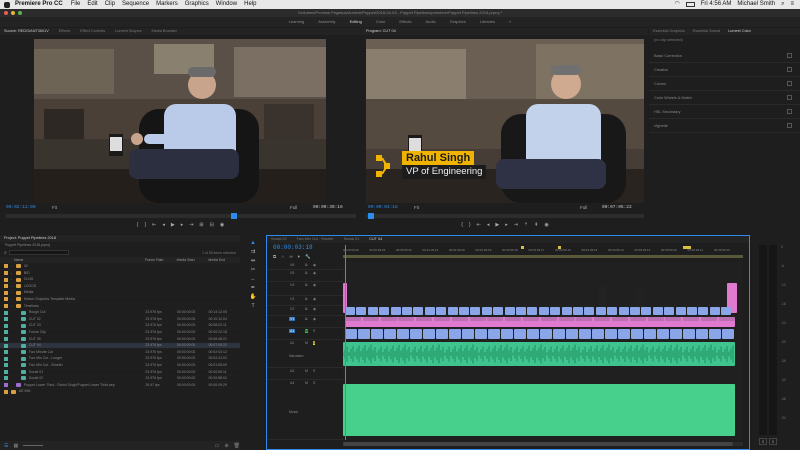  What do you see at coordinates (292, 273) in the screenshot?
I see `track-target-label: V5` at bounding box center [292, 273].